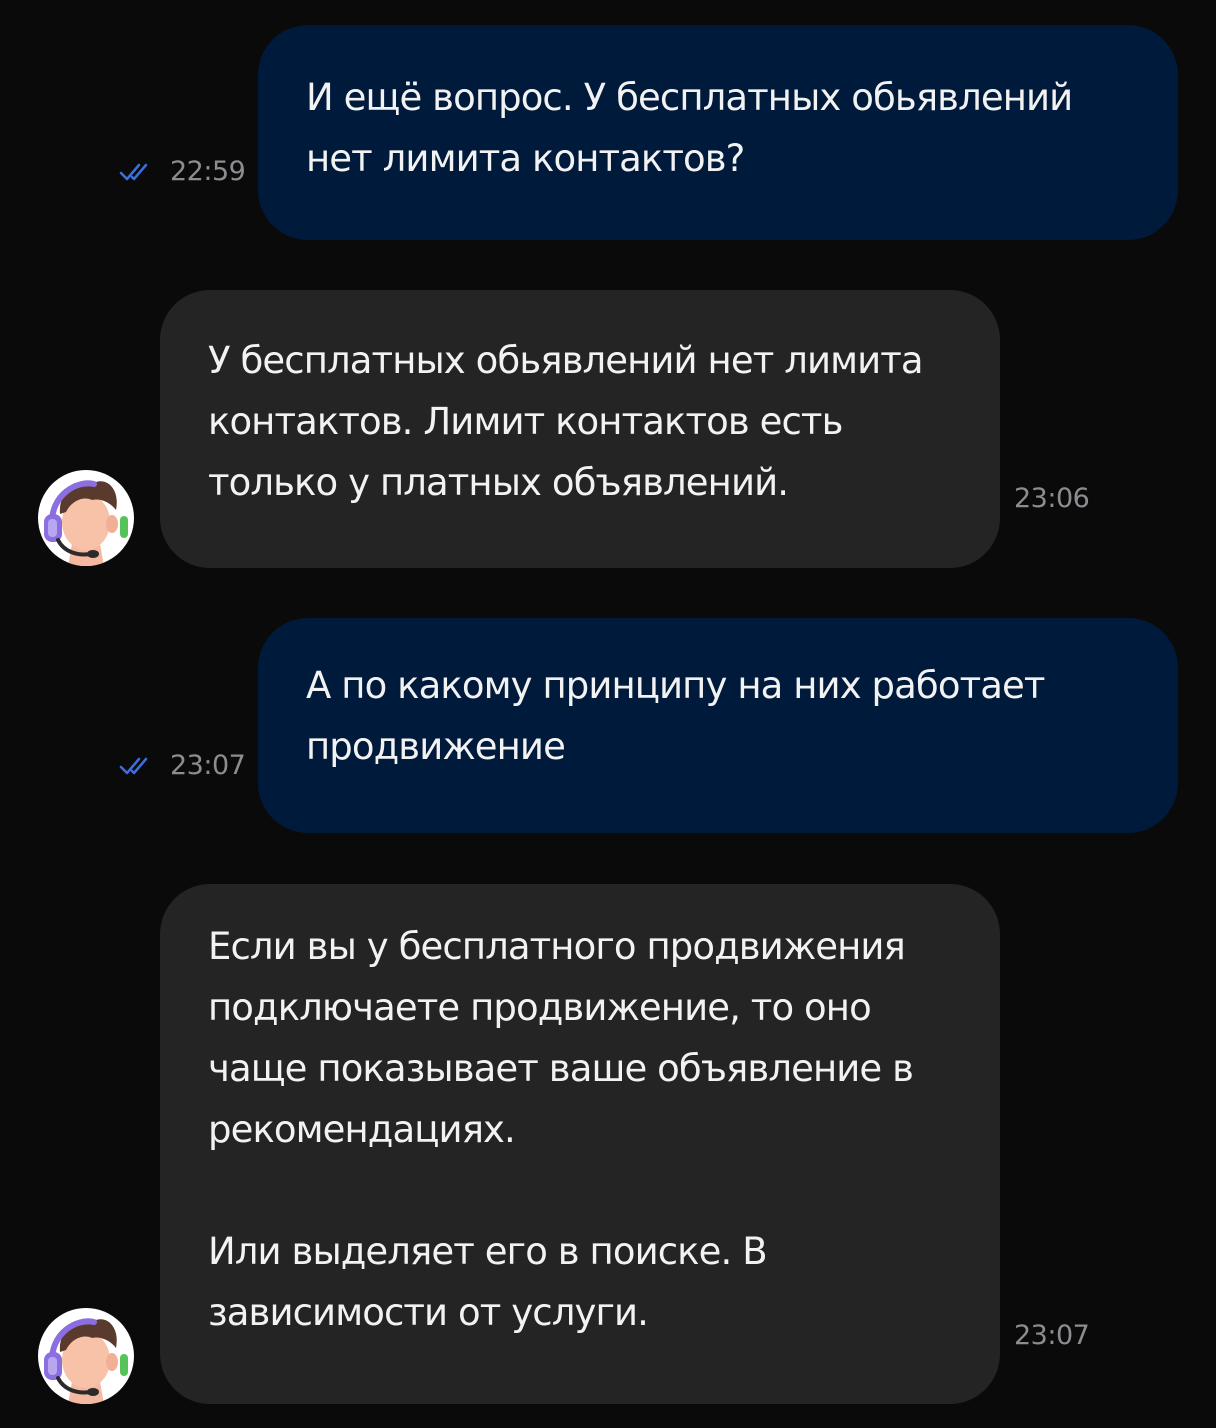  I want to click on message-time: 22:59, so click(208, 171).